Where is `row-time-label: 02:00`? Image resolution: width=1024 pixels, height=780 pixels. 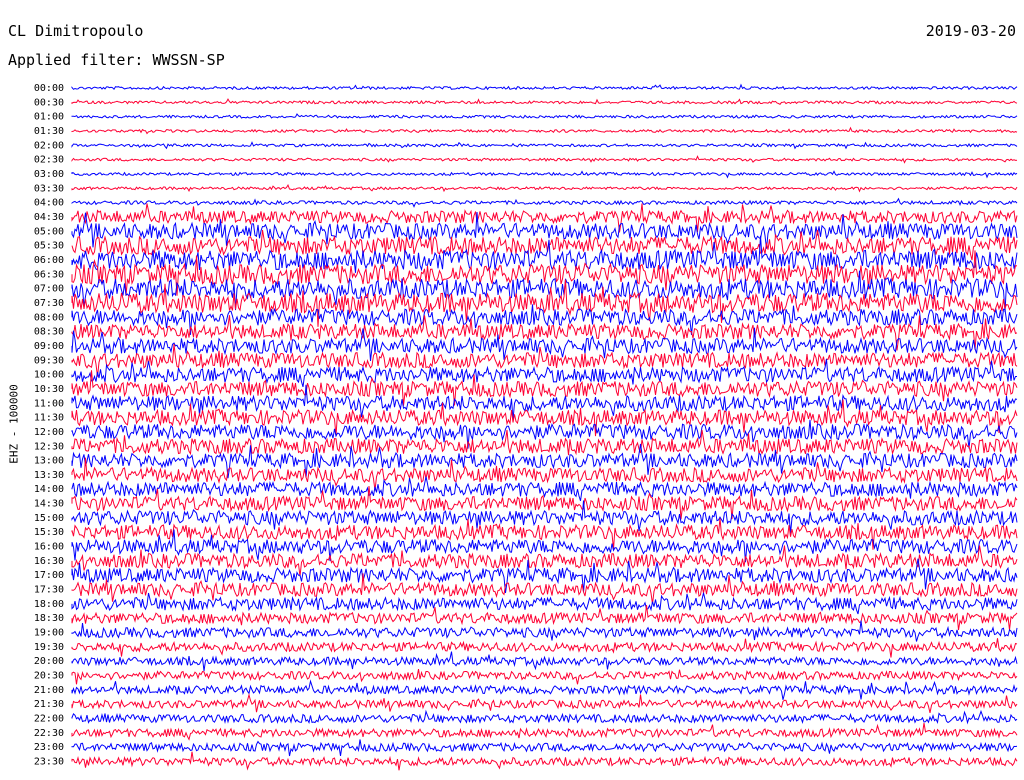 row-time-label: 02:00 is located at coordinates (49, 145).